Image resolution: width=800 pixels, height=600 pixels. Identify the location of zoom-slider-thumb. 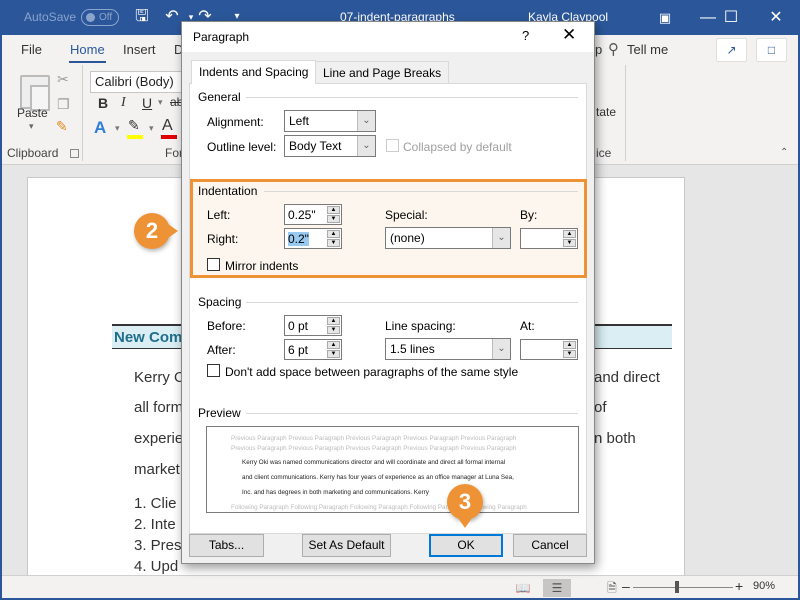
(677, 587).